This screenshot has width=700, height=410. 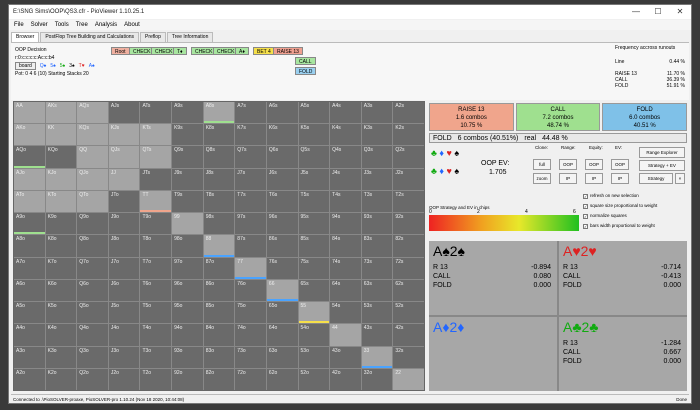 What do you see at coordinates (92, 357) in the screenshot?
I see `hand-cell: Q3o` at bounding box center [92, 357].